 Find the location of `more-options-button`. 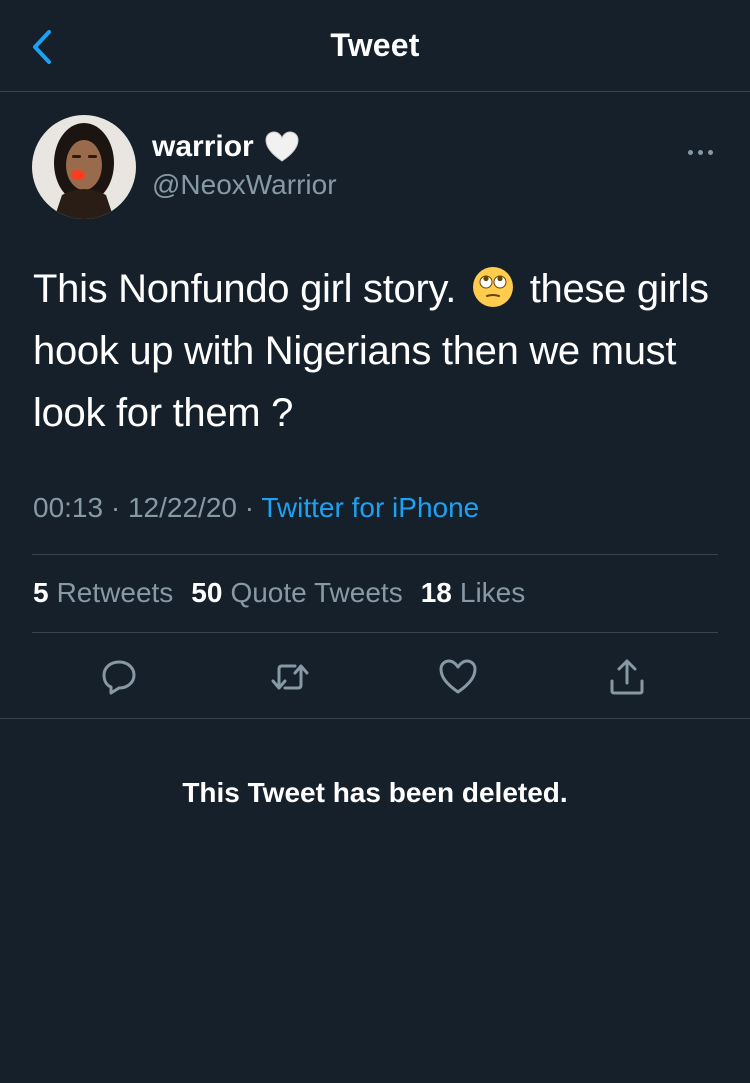

more-options-button is located at coordinates (700, 152).